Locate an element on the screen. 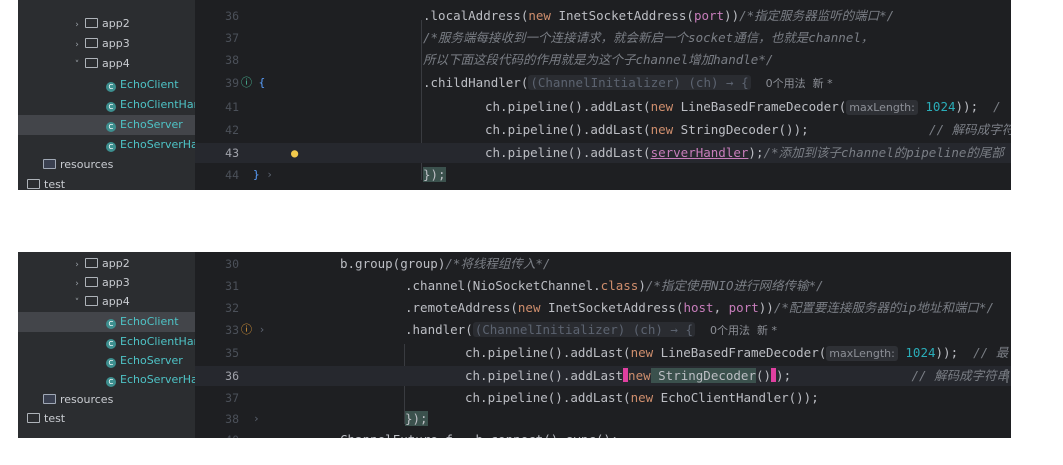  implementation-gutter-icon: ⓘ › is located at coordinates (261, 330).